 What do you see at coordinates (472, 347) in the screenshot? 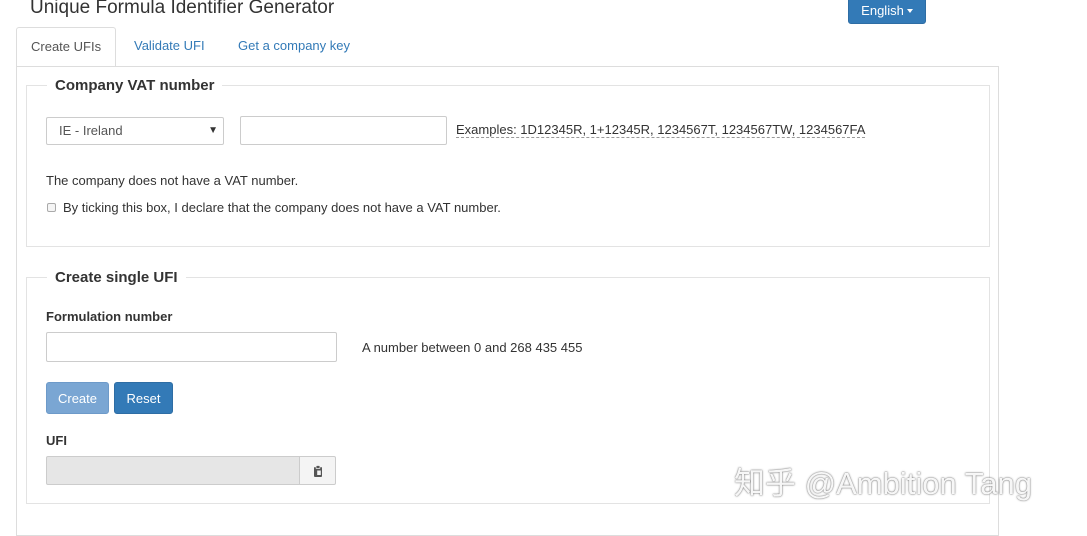
I see `formulation-number-hint: A number between 0 and 268 435 455` at bounding box center [472, 347].